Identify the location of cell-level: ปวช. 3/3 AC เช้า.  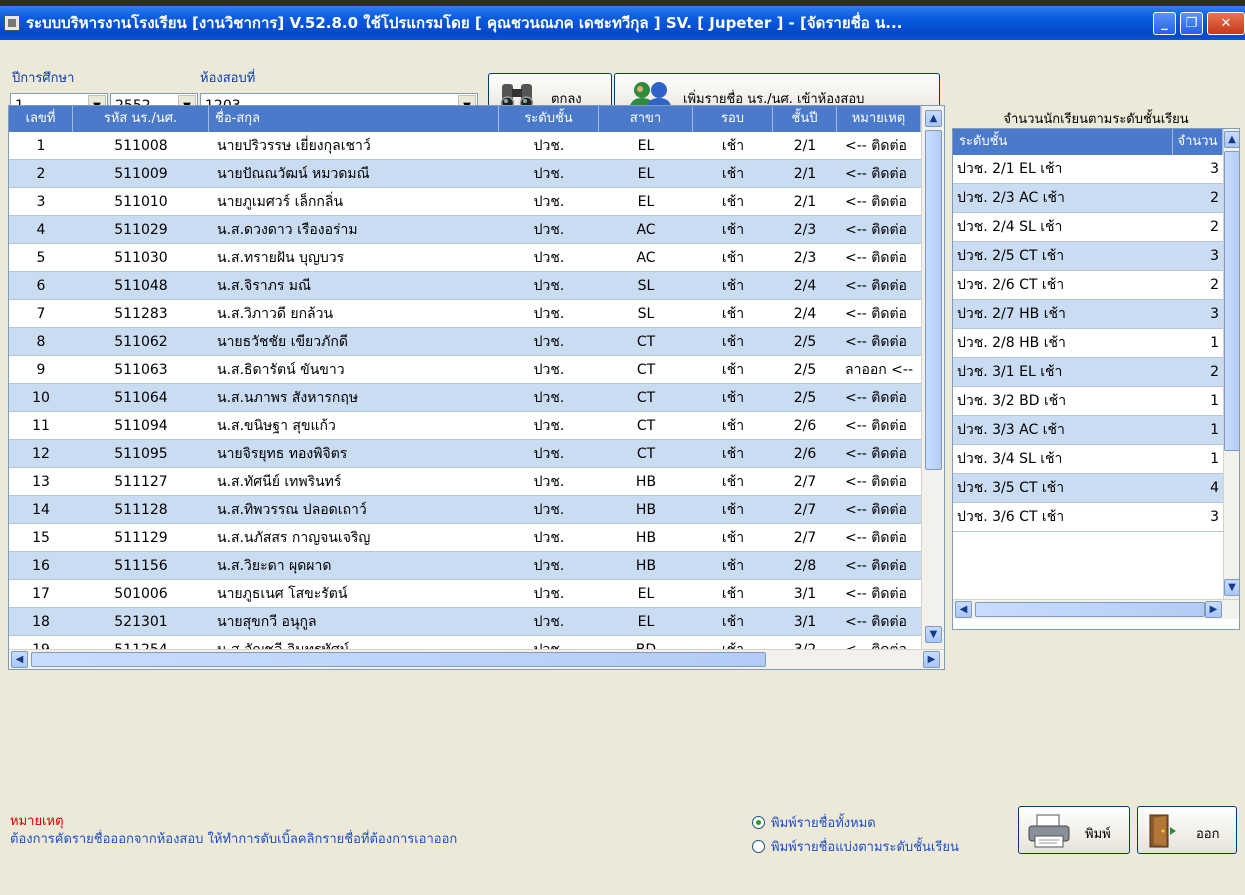
(1011, 430).